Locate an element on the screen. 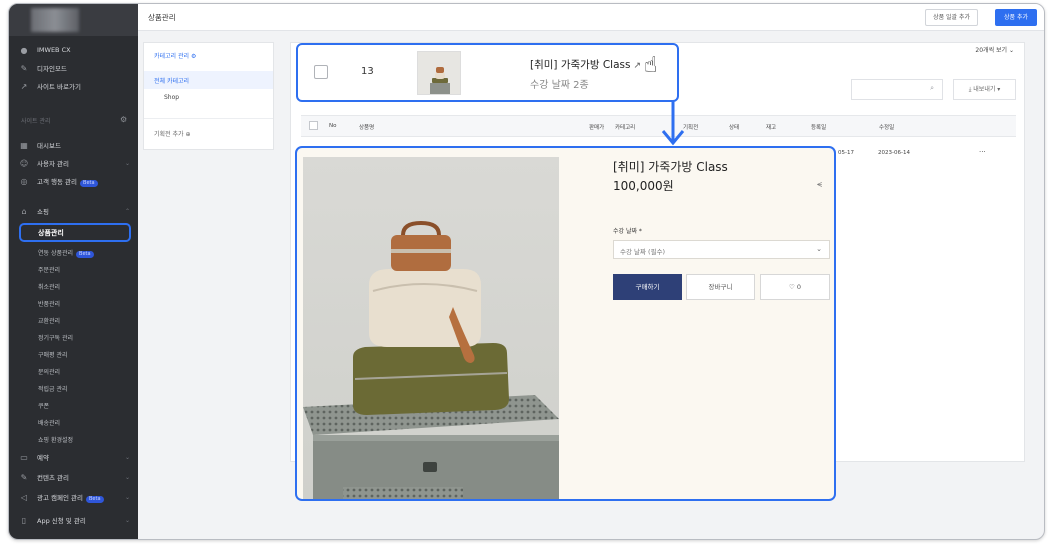 The width and height of the screenshot is (1053, 548). plan-add-link: 기획전 추가 ⊕ is located at coordinates (172, 133).